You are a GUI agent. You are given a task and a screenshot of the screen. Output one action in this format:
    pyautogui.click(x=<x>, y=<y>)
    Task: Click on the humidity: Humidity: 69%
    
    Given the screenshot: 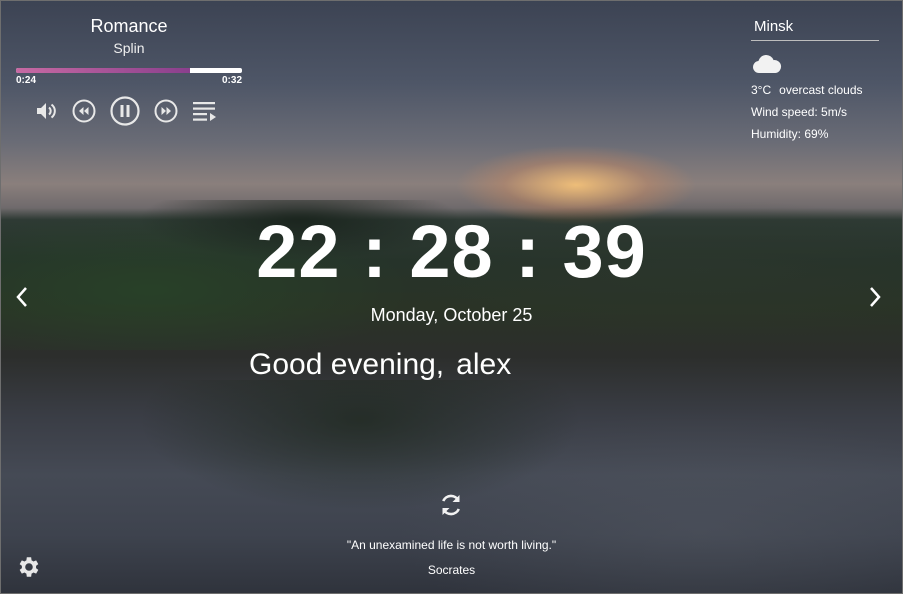 What is the action you would take?
    pyautogui.click(x=790, y=134)
    